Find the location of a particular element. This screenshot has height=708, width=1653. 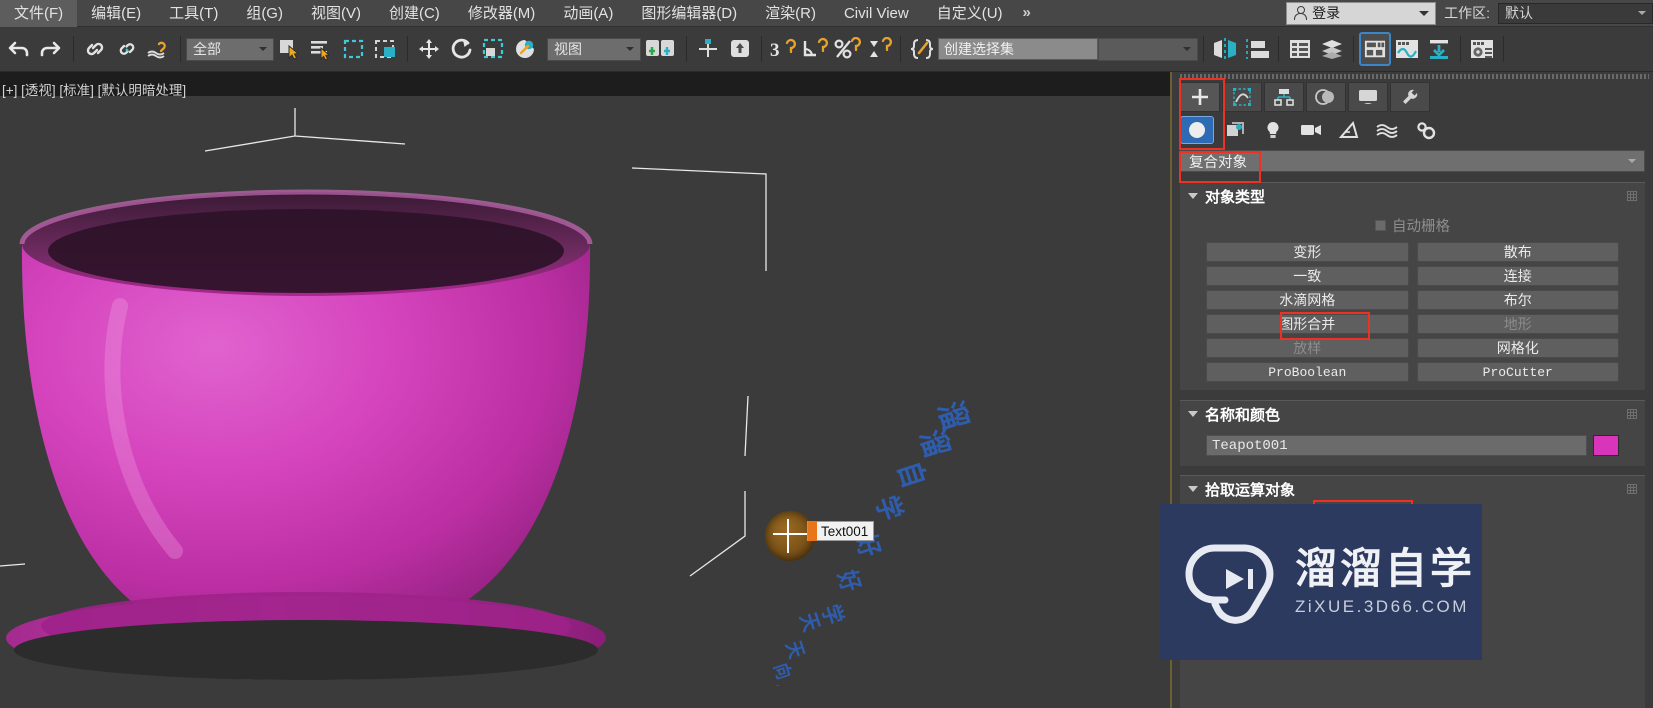

object-tooltip: Text001 is located at coordinates (841, 531).